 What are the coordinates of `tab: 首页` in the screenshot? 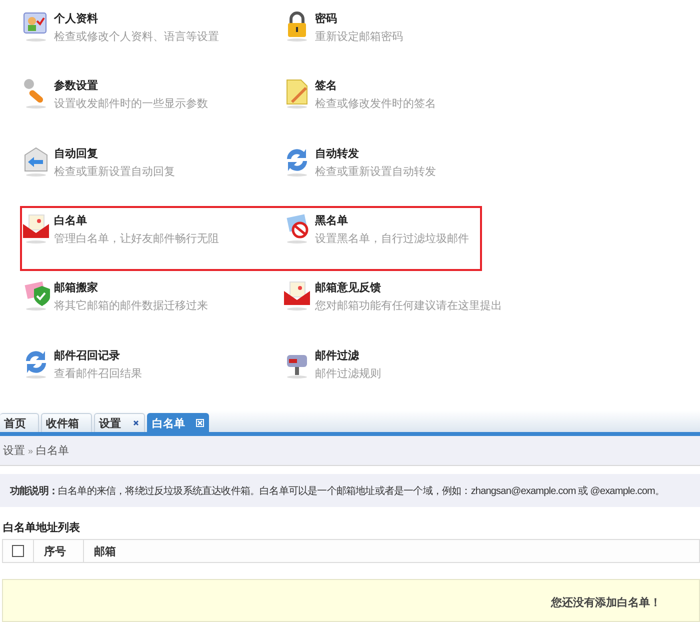 It's located at (19, 422).